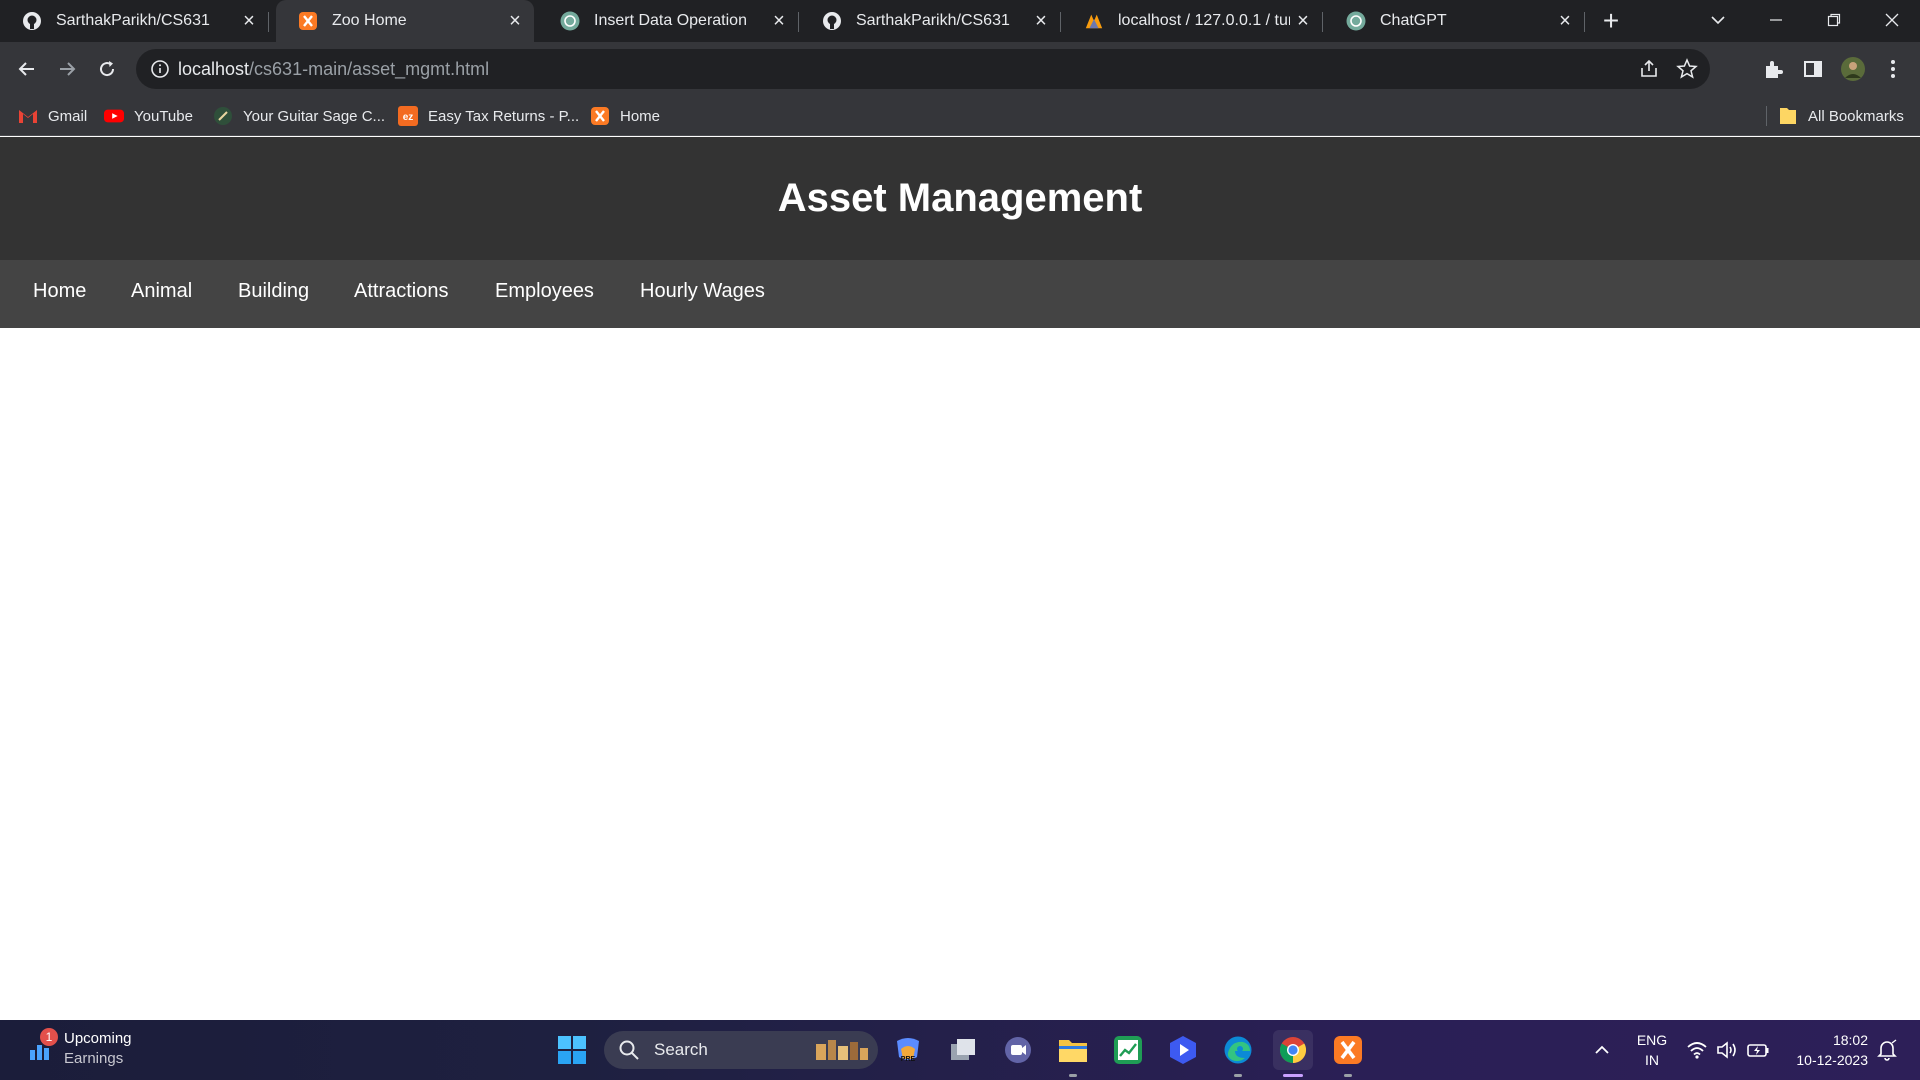  I want to click on taskbar-app-stocks, so click(1128, 1050).